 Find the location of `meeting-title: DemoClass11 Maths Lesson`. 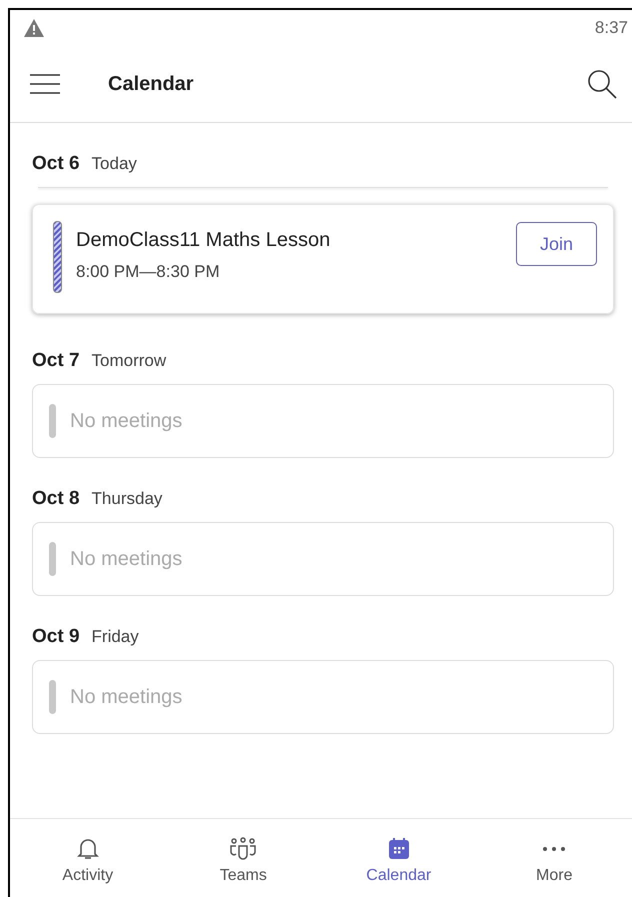

meeting-title: DemoClass11 Maths Lesson is located at coordinates (204, 240).